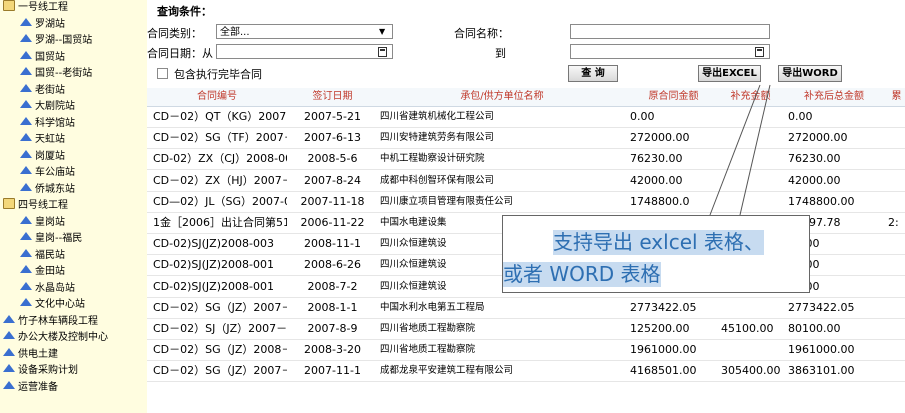  Describe the element at coordinates (582, 274) in the screenshot. I see `callout-line-2: 或者 WORD 表格` at that location.